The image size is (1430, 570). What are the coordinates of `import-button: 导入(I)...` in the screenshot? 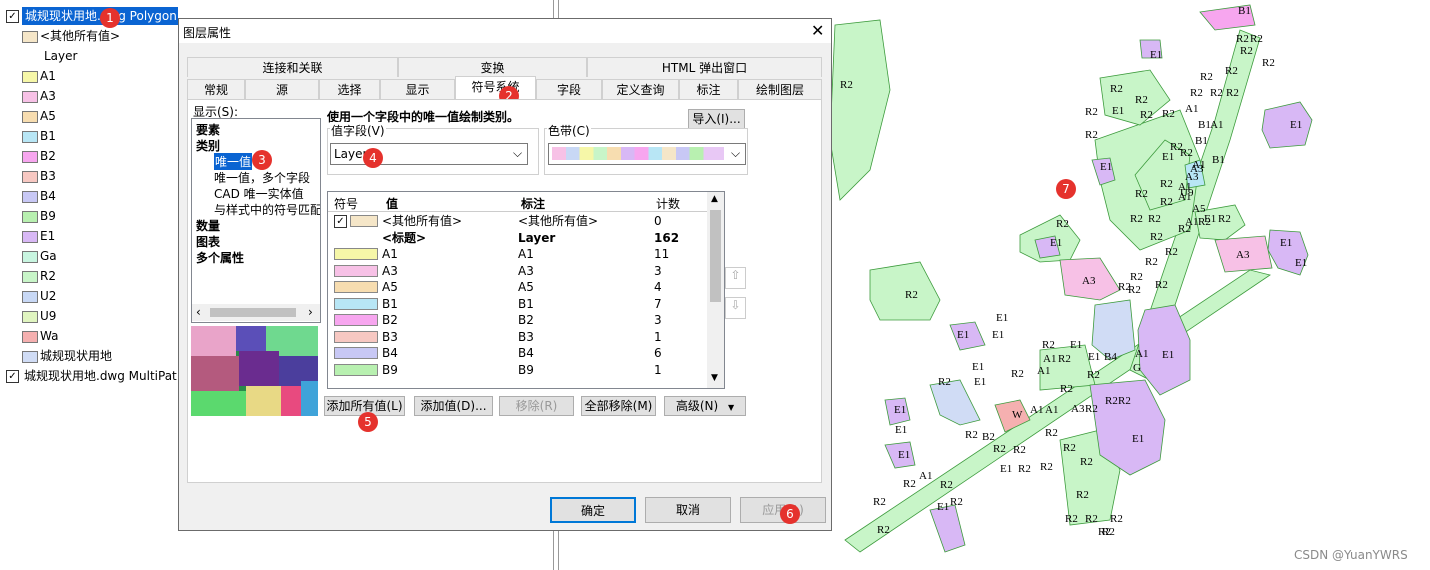 It's located at (716, 119).